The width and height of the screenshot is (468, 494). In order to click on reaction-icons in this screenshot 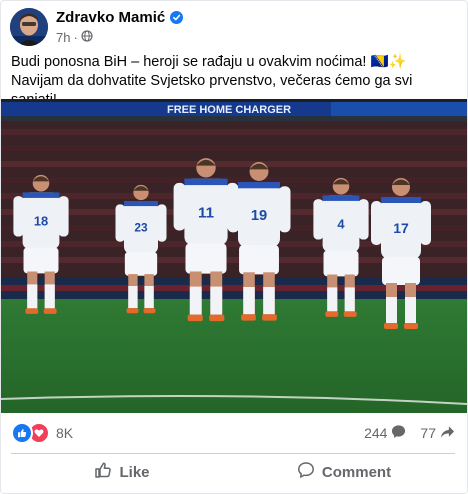, I will do `click(30, 433)`.